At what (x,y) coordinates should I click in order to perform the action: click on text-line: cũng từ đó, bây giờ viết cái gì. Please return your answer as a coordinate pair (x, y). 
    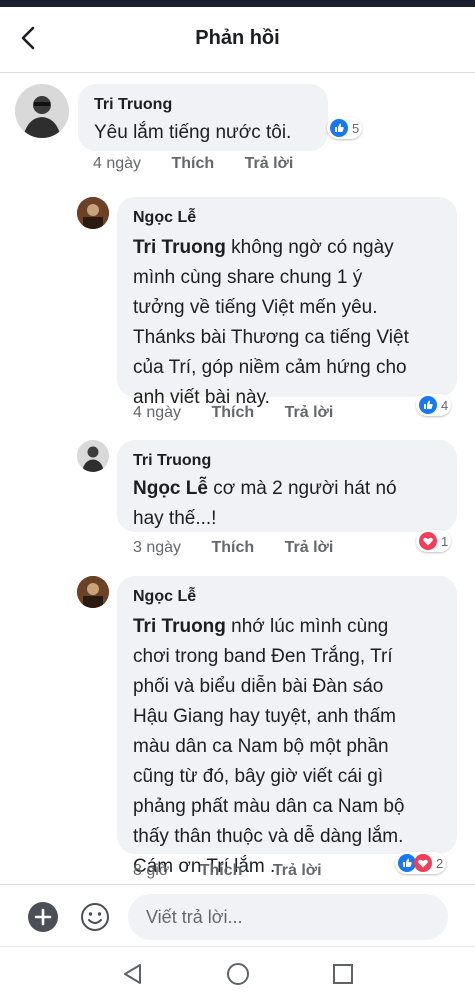
    Looking at the image, I should click on (258, 776).